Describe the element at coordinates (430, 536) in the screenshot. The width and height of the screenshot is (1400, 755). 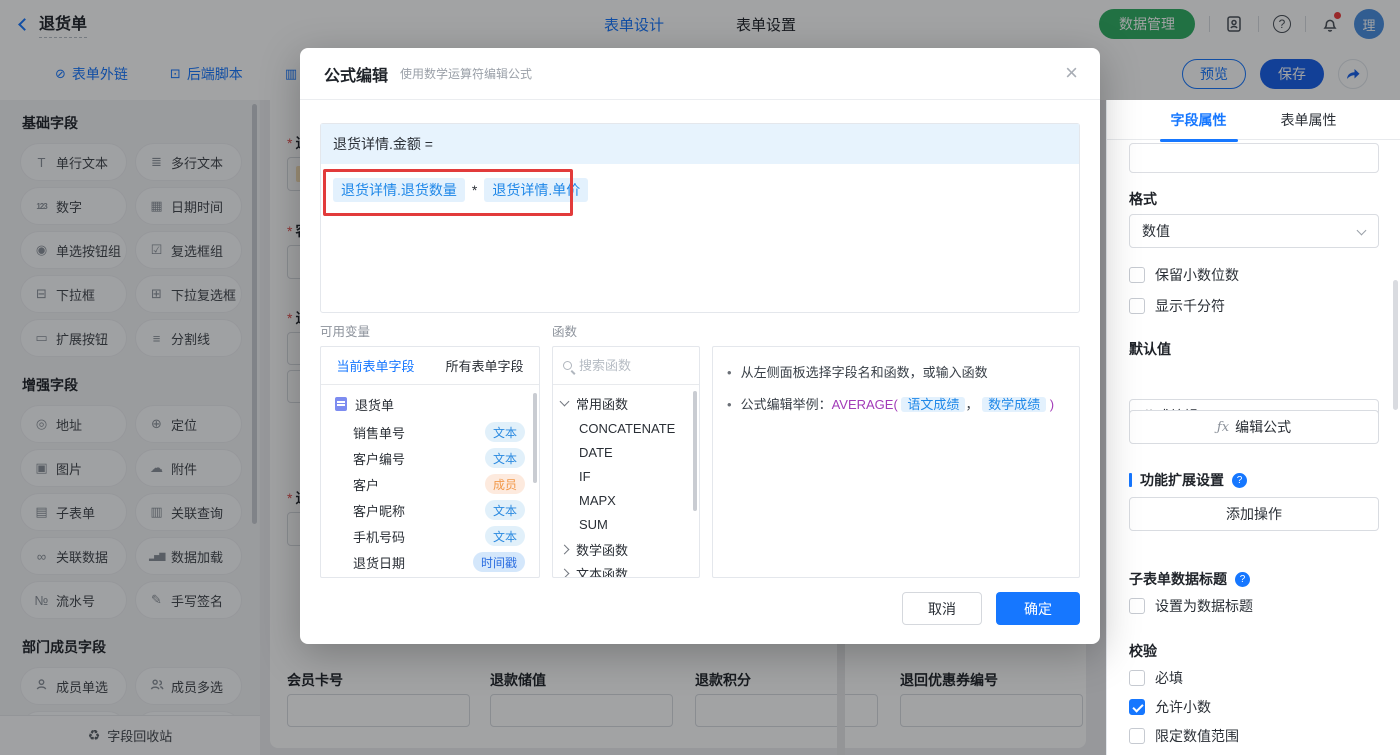
I see `variable-row: 手机号码 文本` at that location.